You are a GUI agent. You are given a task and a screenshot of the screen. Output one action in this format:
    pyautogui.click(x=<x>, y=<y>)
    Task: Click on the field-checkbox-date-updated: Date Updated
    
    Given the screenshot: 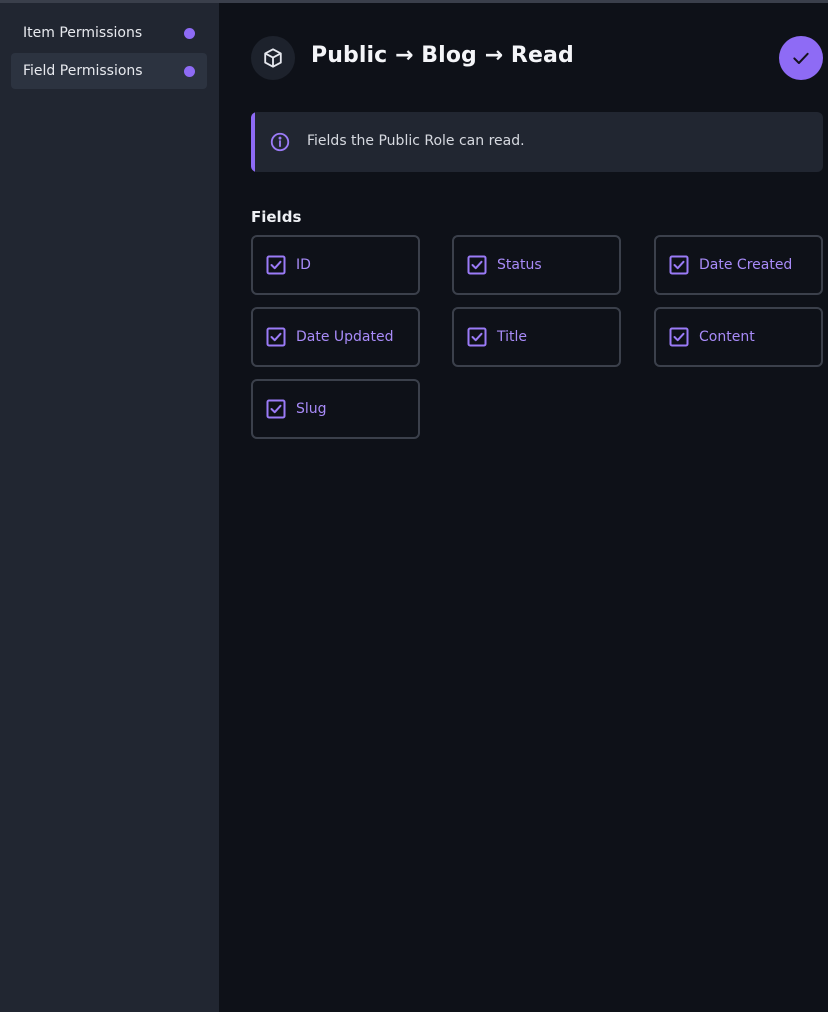 What is the action you would take?
    pyautogui.click(x=335, y=337)
    